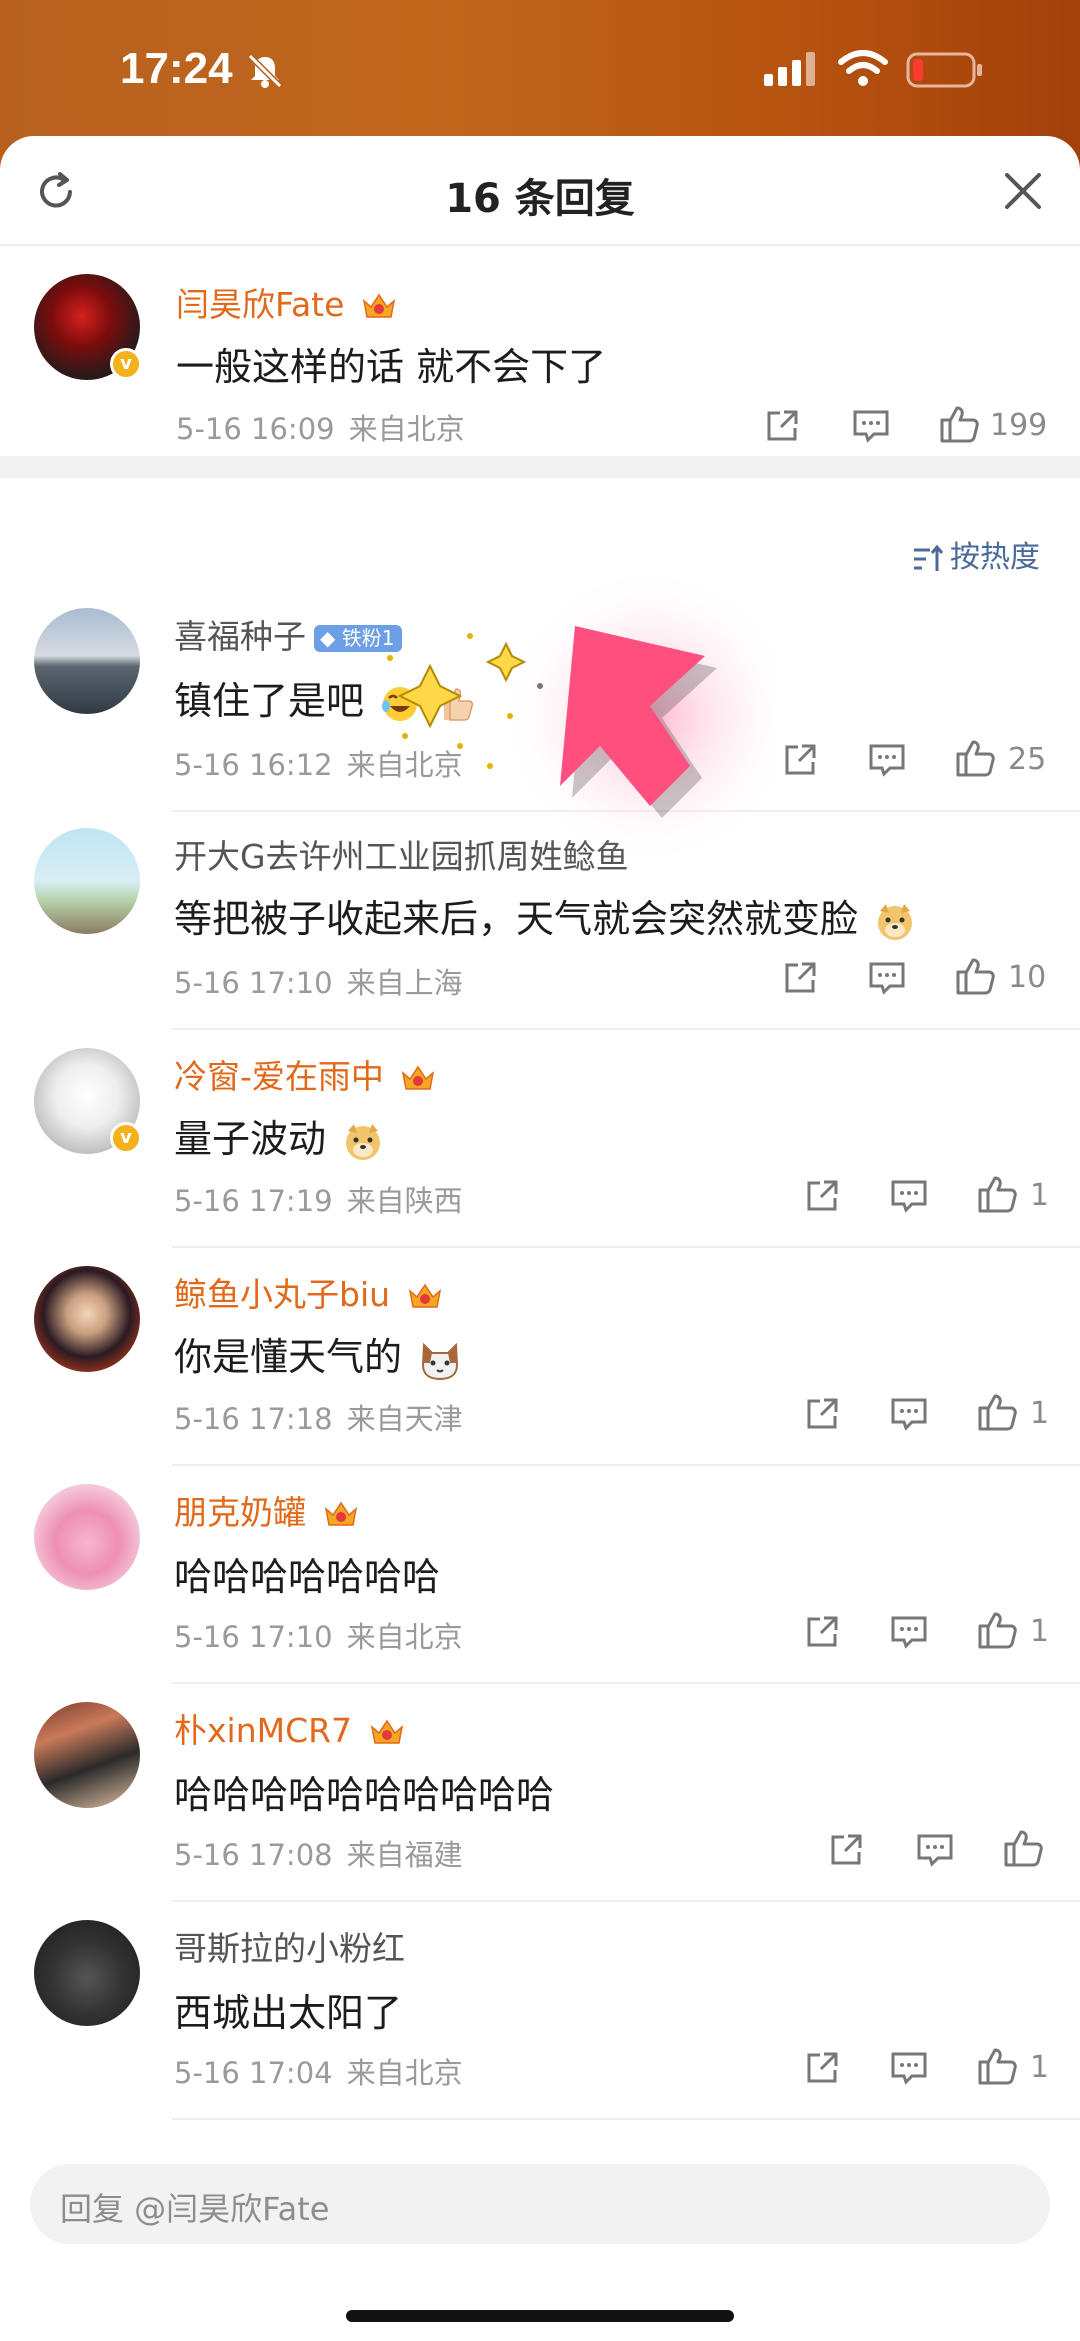 The height and width of the screenshot is (2341, 1080). I want to click on comment-location: 来自福建, so click(404, 1855).